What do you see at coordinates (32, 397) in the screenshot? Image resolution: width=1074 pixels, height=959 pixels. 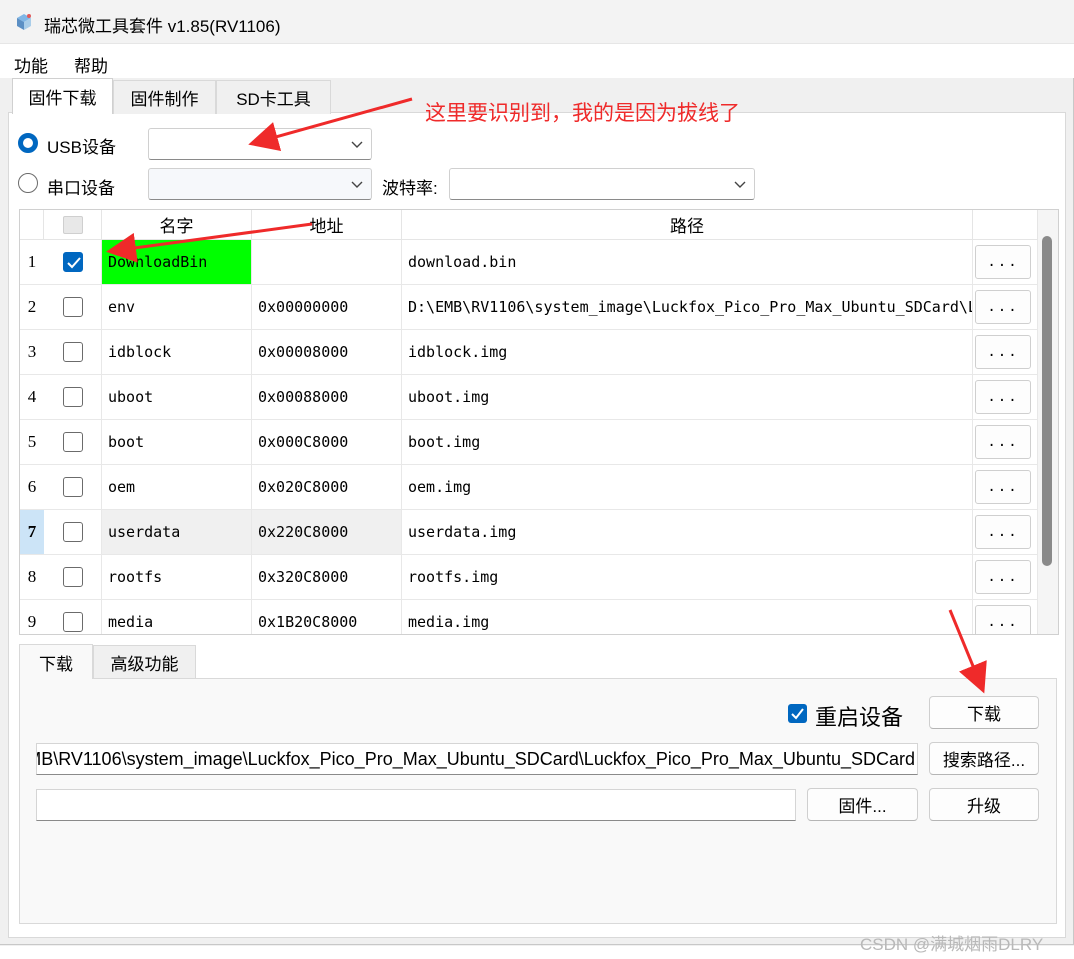 I see `row-number: 4` at bounding box center [32, 397].